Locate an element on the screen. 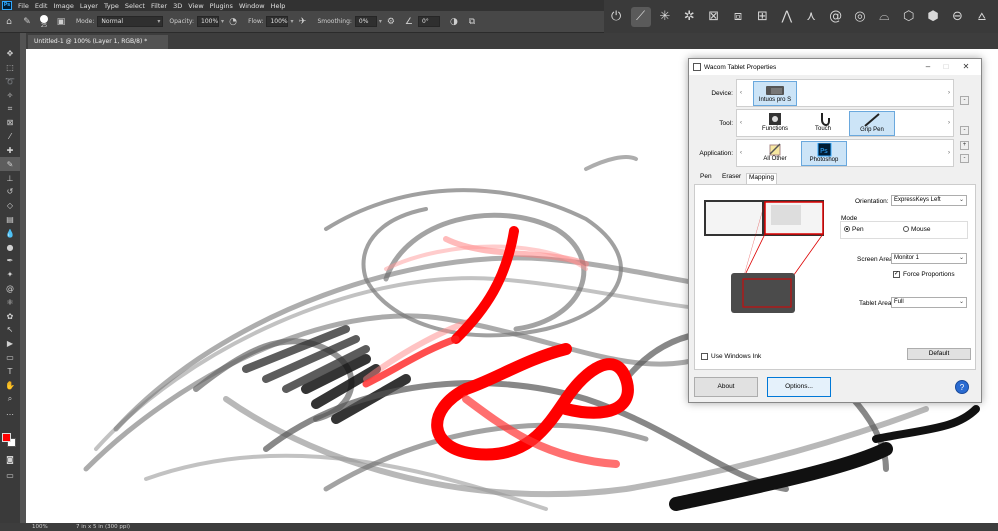 The width and height of the screenshot is (998, 531). foreground-color-swatch is located at coordinates (6, 437).